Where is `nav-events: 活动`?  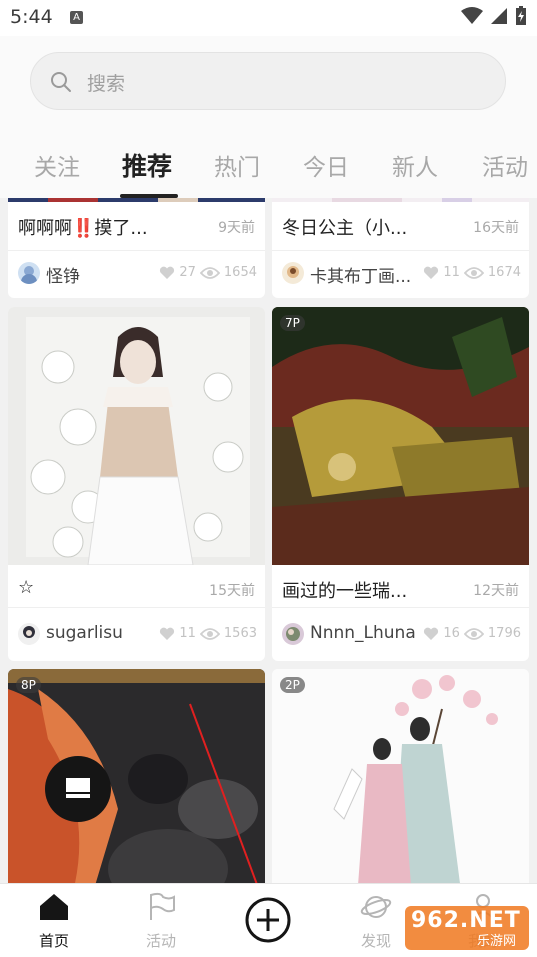
nav-events: 活动 is located at coordinates (161, 921).